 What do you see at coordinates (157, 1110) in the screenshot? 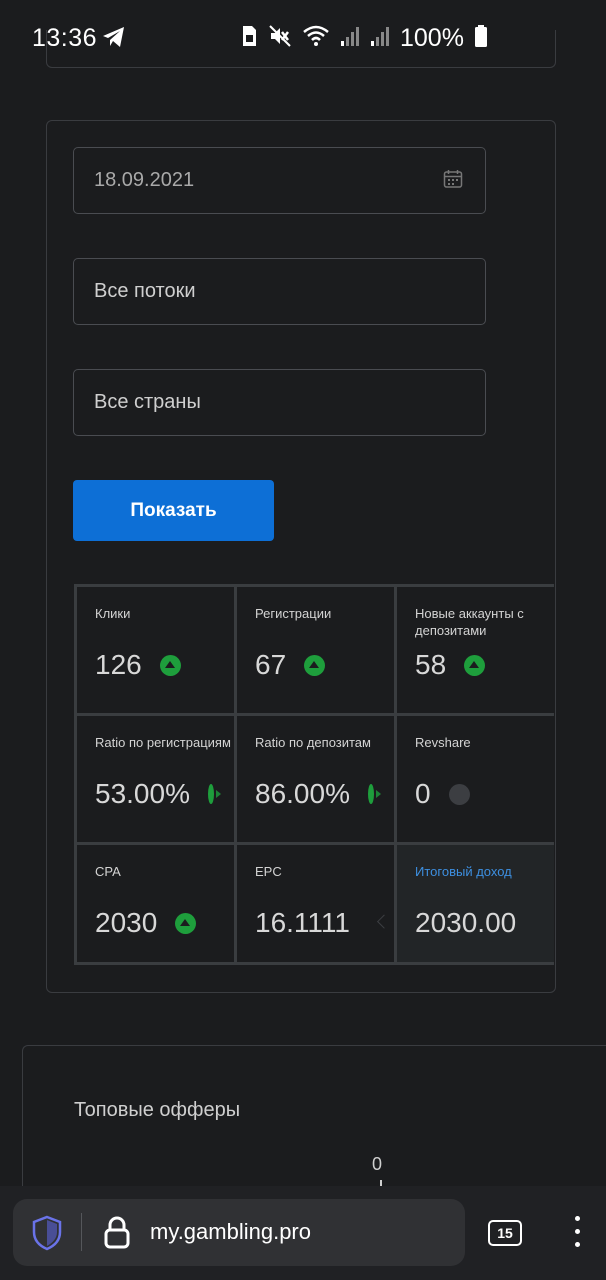
I see `top-offers-title: Топовые офферы` at bounding box center [157, 1110].